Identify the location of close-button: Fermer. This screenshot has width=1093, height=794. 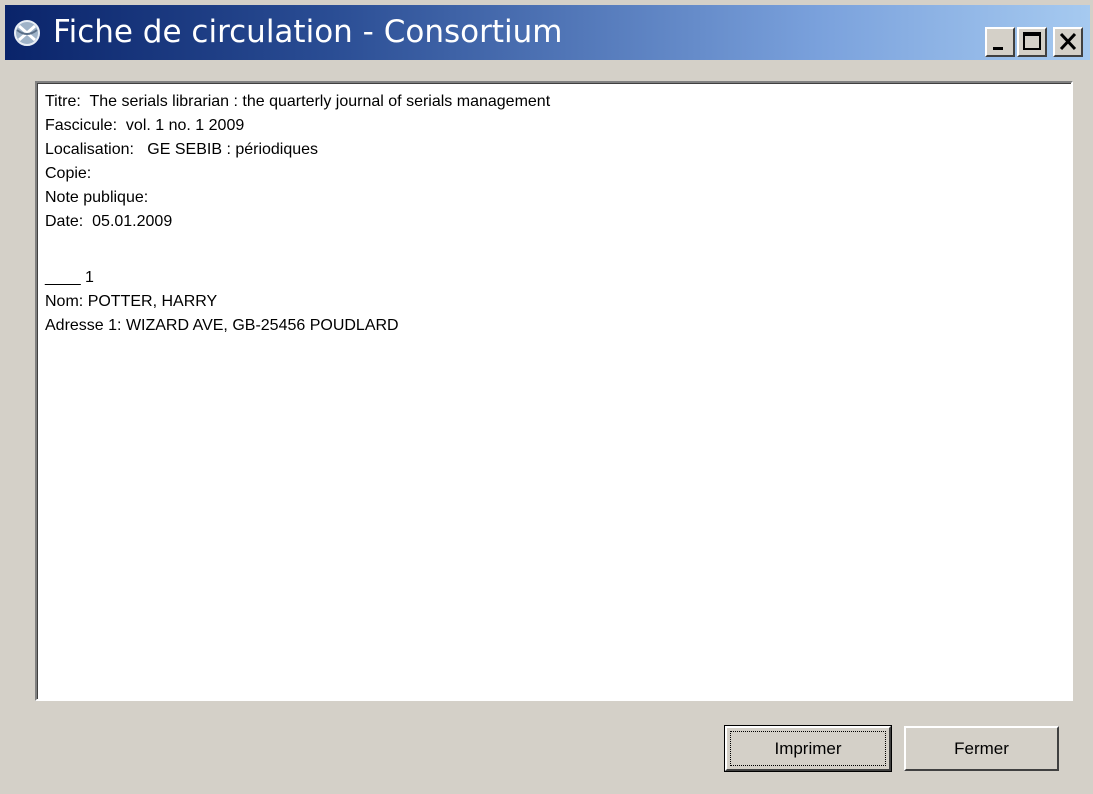
(981, 748).